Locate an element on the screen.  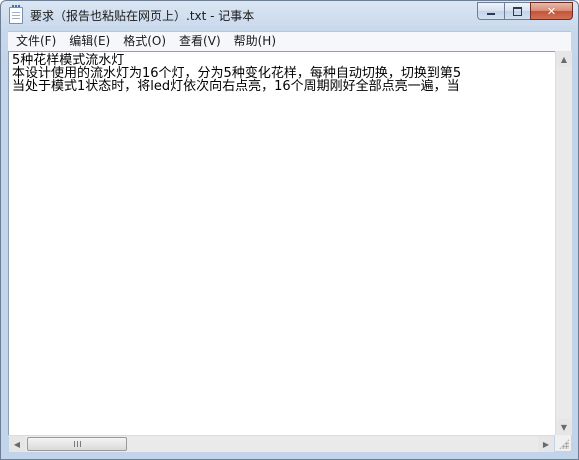
menu-format: 格式(O) is located at coordinates (144, 41).